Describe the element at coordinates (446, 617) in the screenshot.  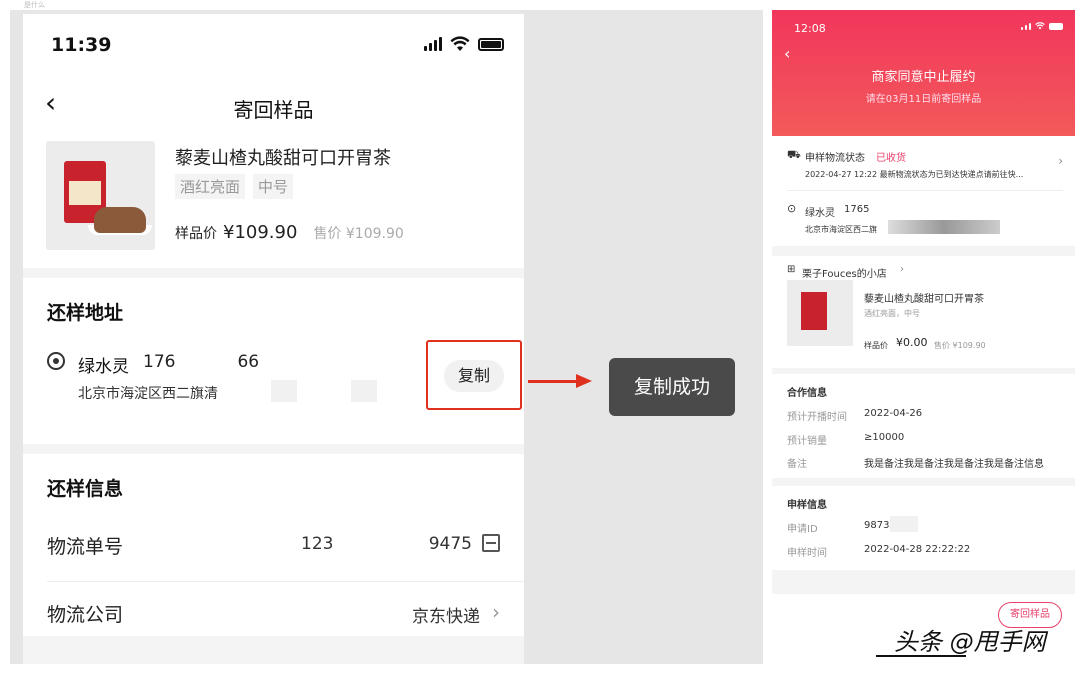
I see `row-value: 京东快递` at that location.